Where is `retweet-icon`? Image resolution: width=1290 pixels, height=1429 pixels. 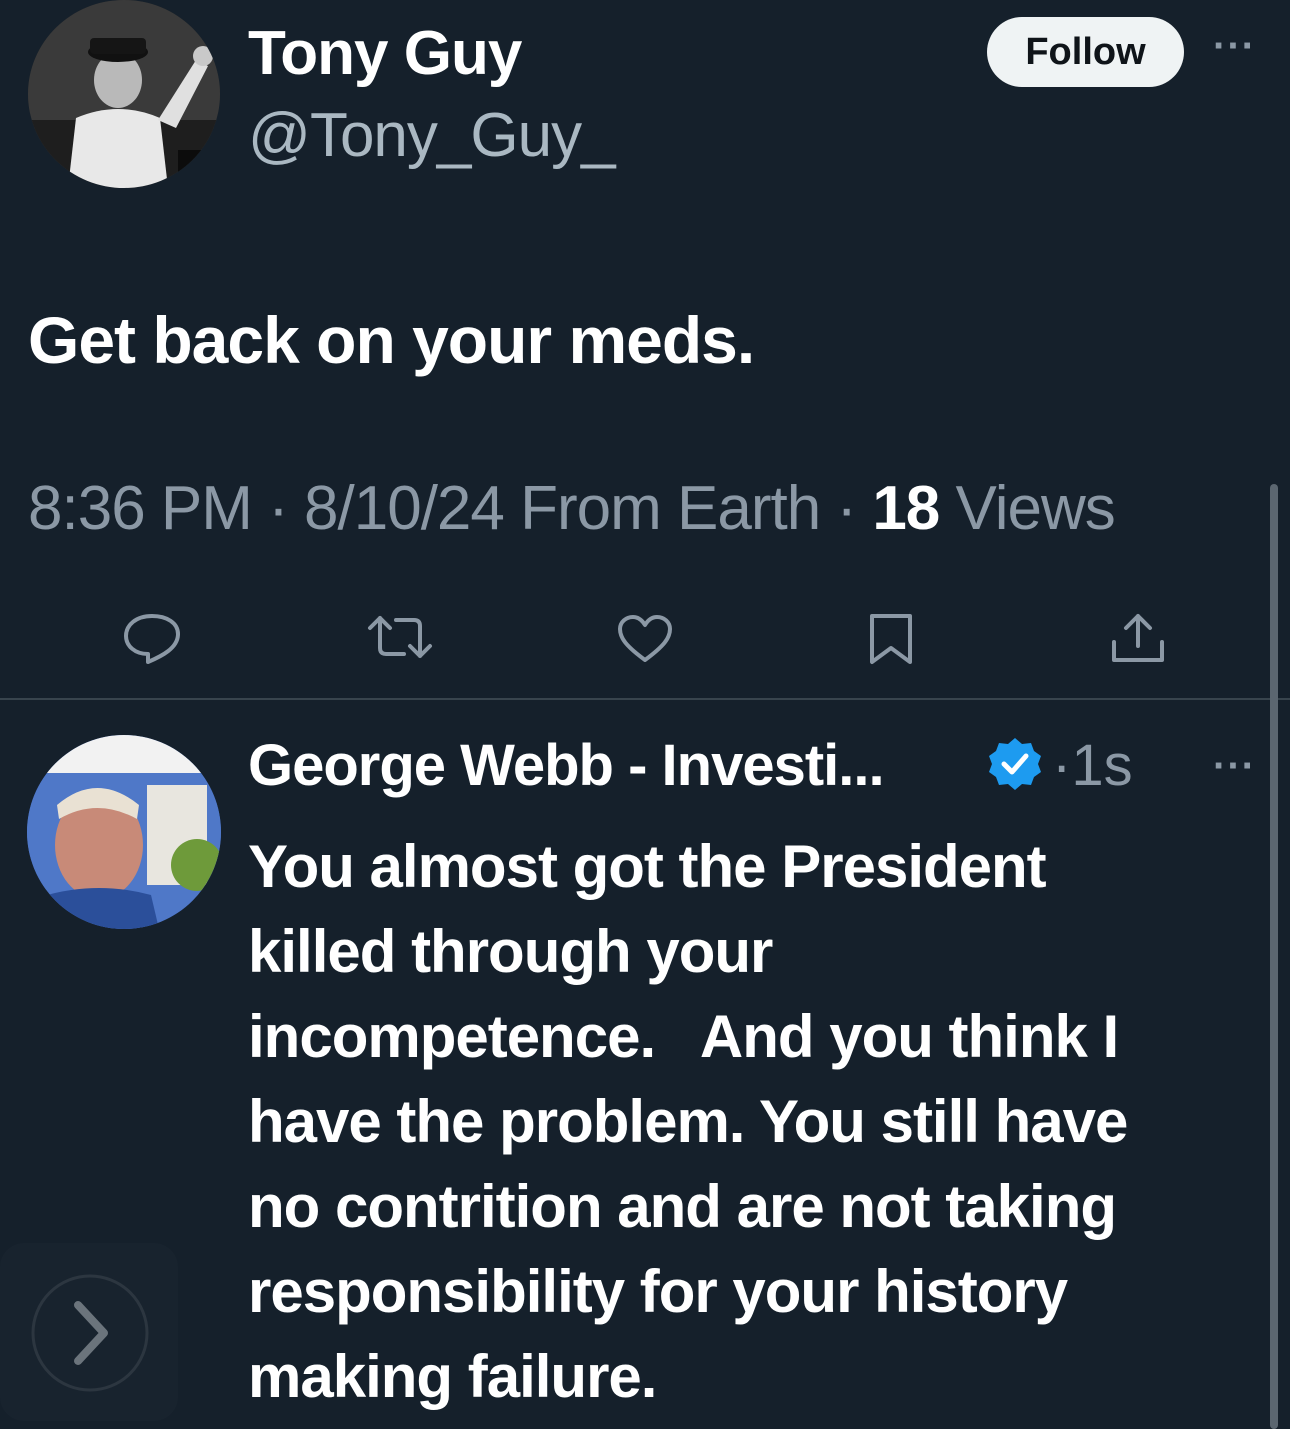 retweet-icon is located at coordinates (400, 637).